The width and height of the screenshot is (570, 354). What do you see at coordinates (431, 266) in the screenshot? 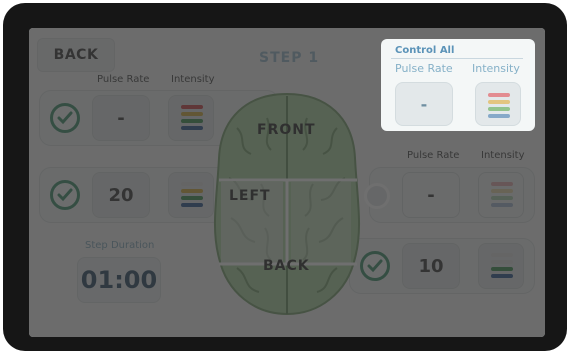
I see `back-pulse-rate: 10` at bounding box center [431, 266].